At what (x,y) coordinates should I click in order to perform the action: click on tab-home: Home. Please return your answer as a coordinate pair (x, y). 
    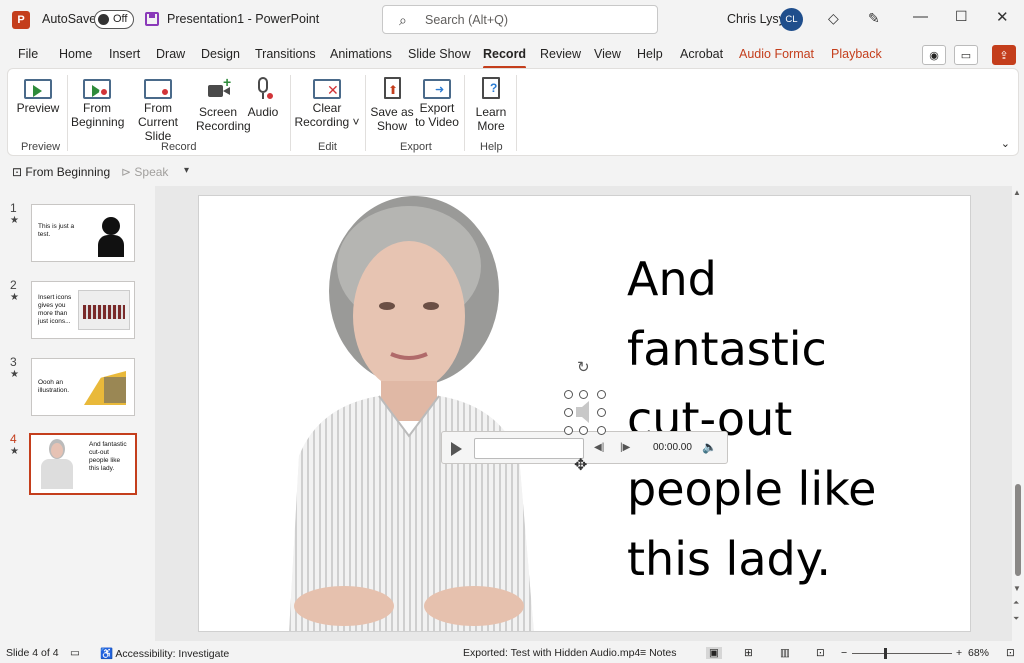
    Looking at the image, I should click on (75, 54).